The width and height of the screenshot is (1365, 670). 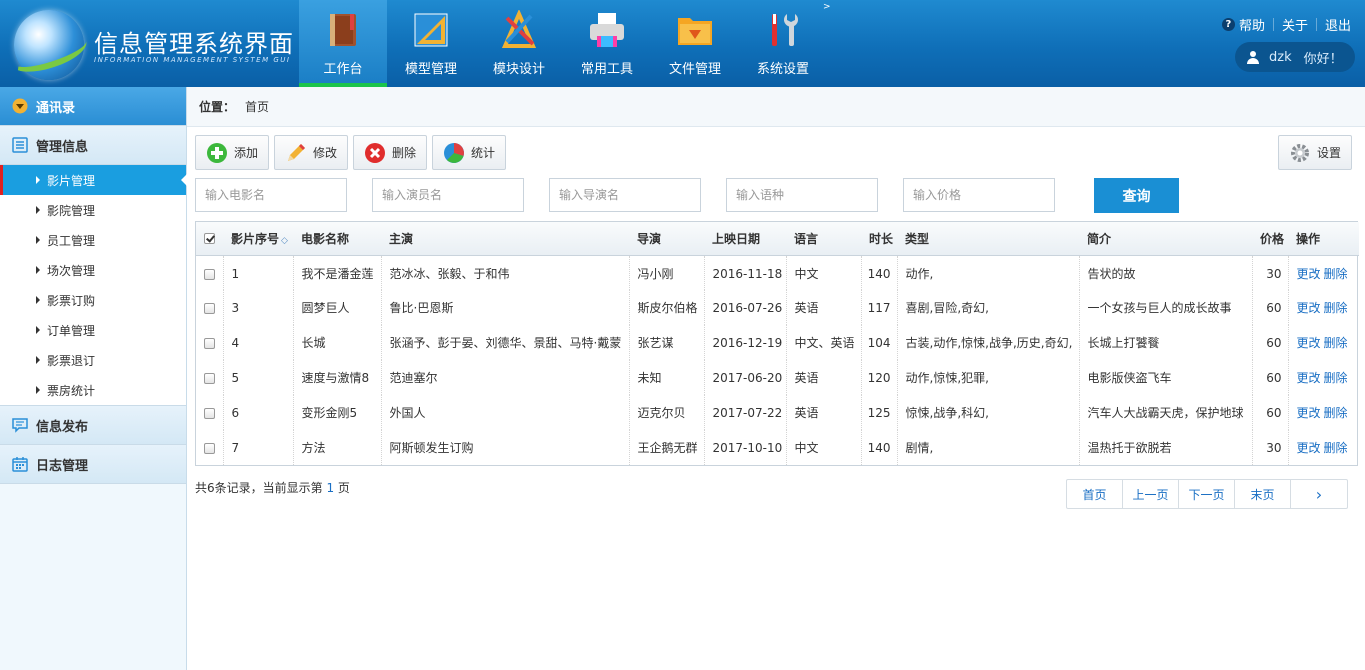 I want to click on stats-button: 统计, so click(x=469, y=152).